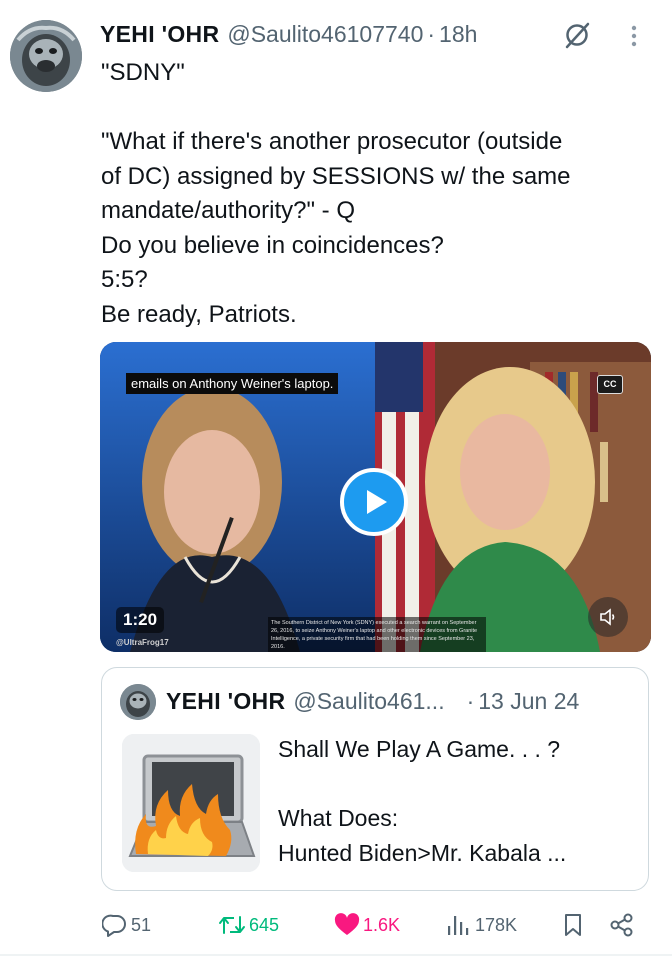 The width and height of the screenshot is (672, 958). What do you see at coordinates (458, 34) in the screenshot?
I see `post-time: 18h` at bounding box center [458, 34].